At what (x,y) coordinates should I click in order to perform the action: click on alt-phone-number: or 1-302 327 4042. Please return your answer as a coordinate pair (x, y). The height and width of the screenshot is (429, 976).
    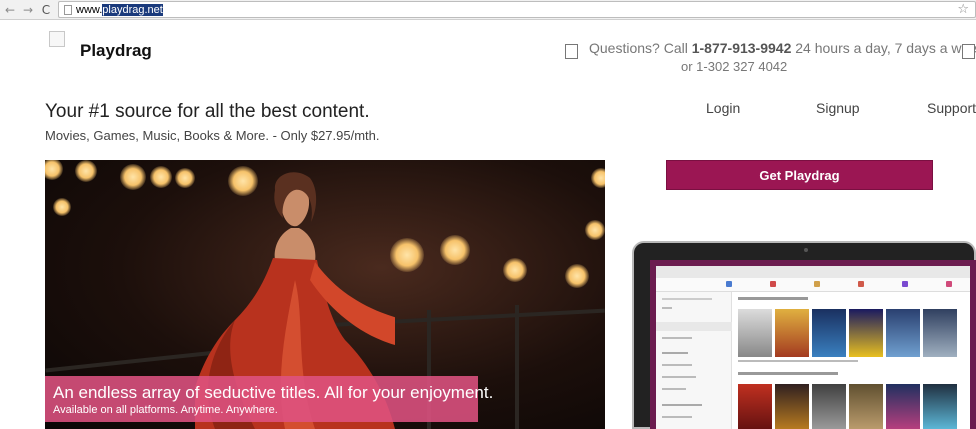
    Looking at the image, I should click on (734, 66).